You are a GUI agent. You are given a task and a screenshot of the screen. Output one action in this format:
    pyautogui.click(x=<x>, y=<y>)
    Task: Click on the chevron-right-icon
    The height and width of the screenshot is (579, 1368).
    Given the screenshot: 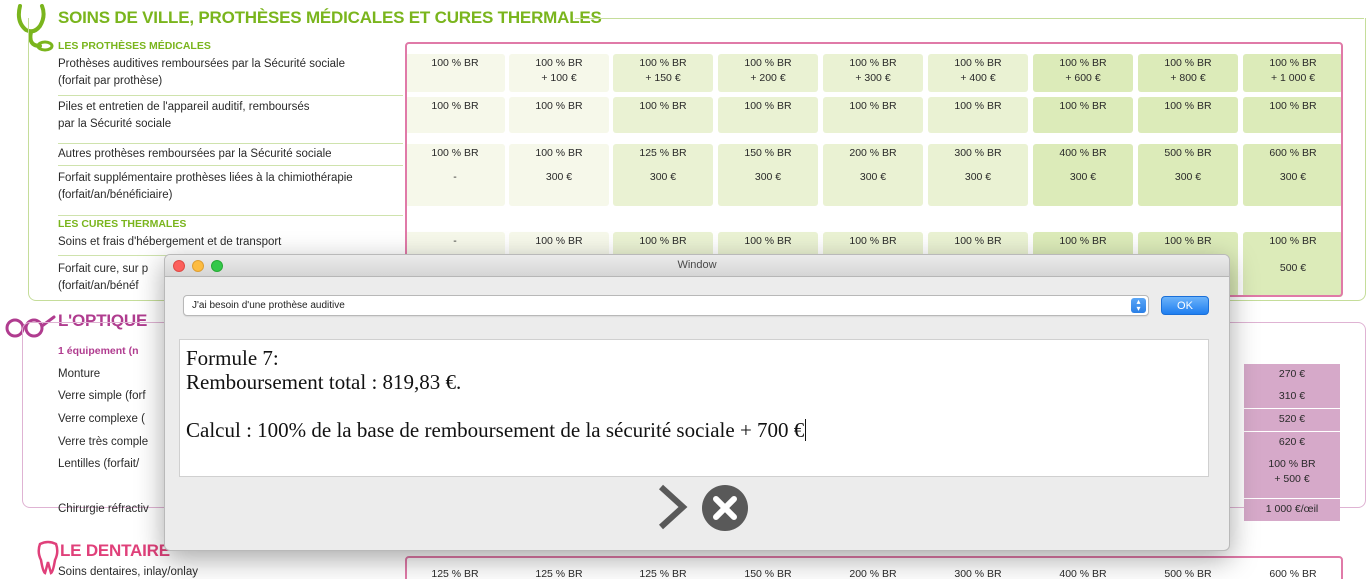 What is the action you would take?
    pyautogui.click(x=672, y=507)
    